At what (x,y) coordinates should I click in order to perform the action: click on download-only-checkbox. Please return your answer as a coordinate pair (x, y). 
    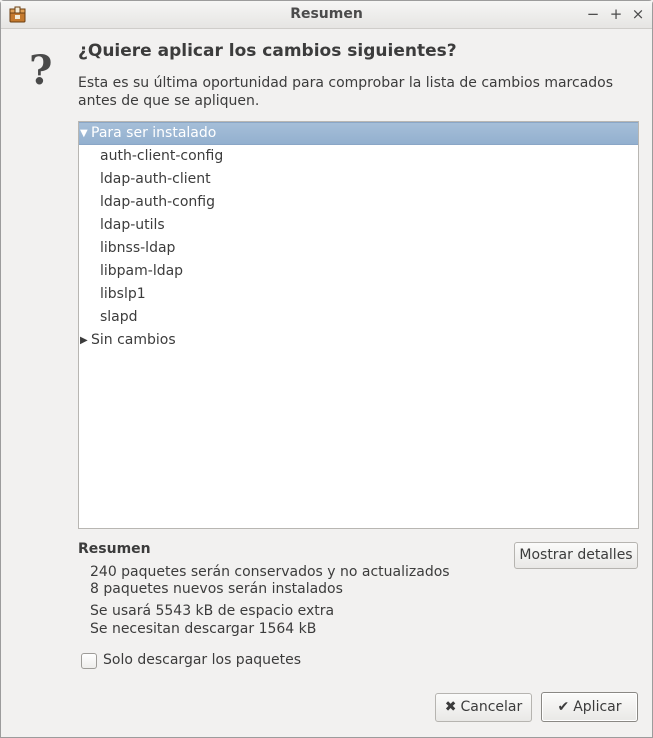
    Looking at the image, I should click on (89, 661).